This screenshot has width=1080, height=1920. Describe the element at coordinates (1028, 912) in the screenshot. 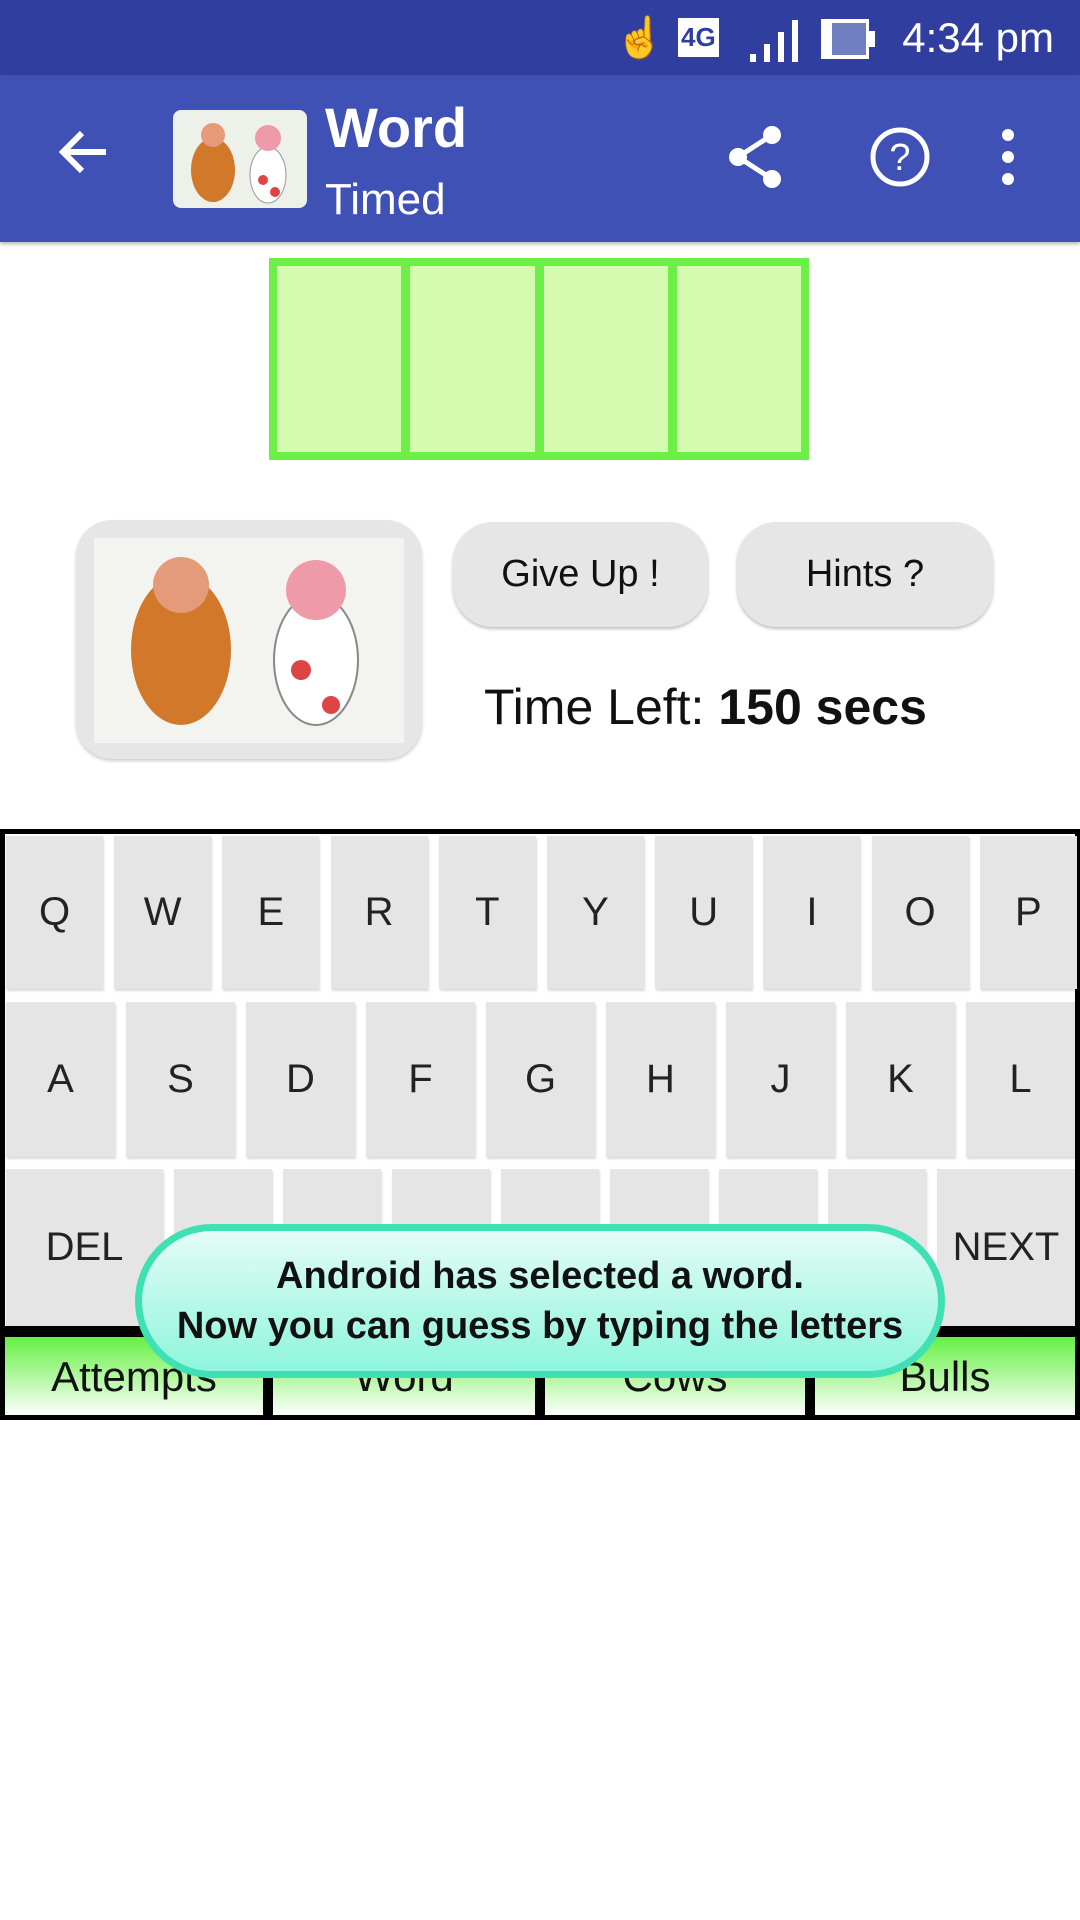

I see `key-p: P` at that location.